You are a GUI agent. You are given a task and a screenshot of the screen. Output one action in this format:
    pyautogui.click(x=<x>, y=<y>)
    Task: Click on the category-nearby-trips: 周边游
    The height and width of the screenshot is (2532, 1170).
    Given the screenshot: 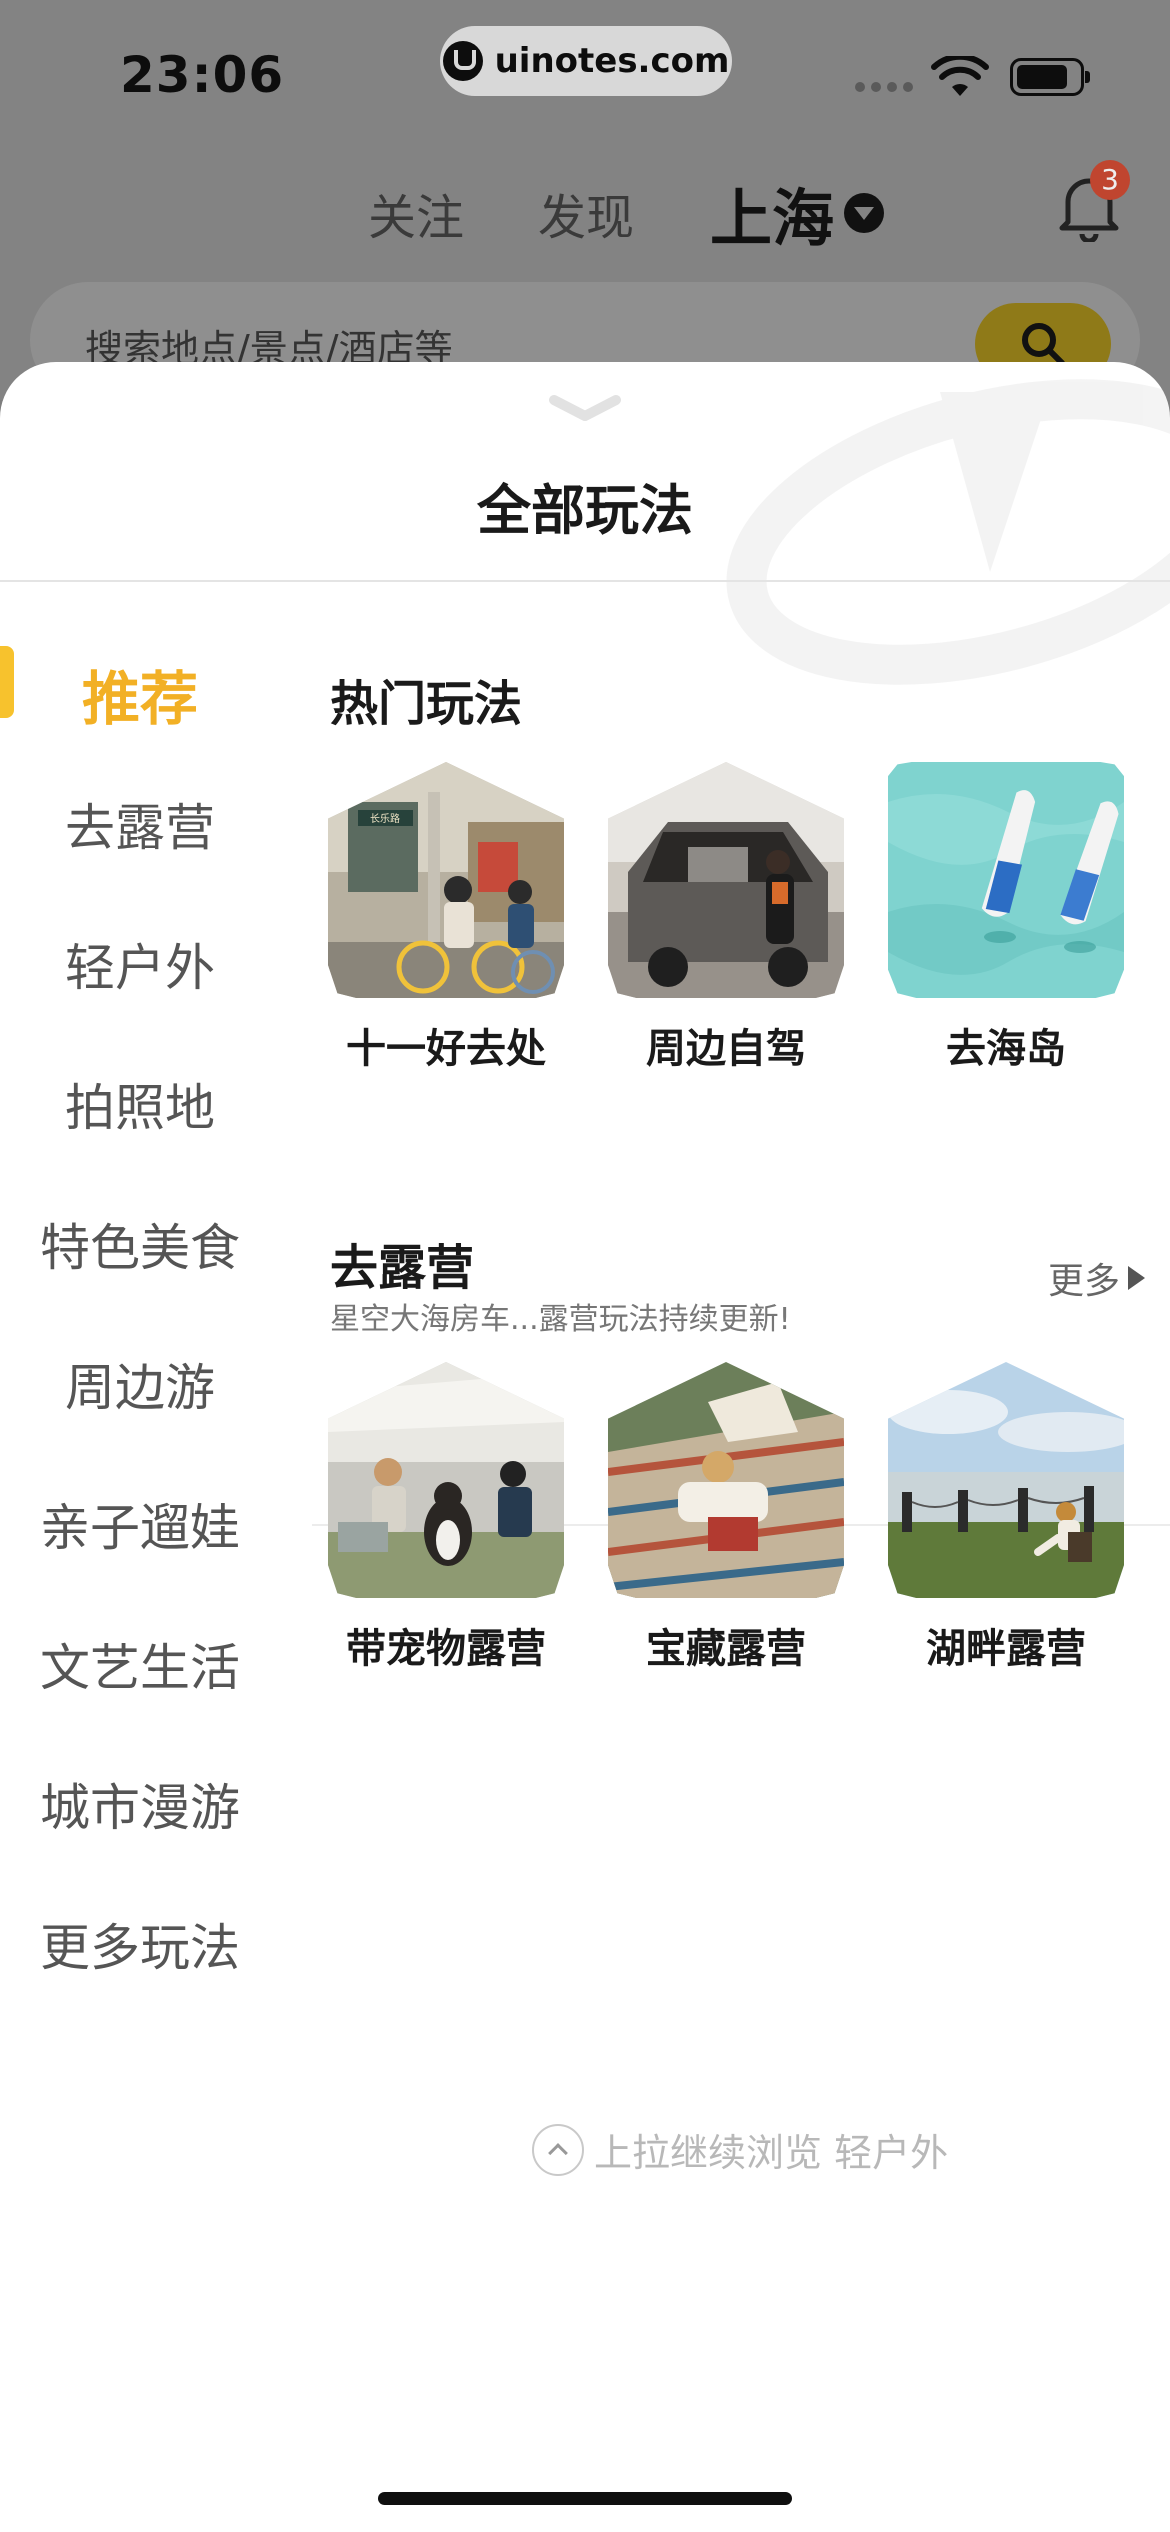 What is the action you would take?
    pyautogui.click(x=140, y=1384)
    